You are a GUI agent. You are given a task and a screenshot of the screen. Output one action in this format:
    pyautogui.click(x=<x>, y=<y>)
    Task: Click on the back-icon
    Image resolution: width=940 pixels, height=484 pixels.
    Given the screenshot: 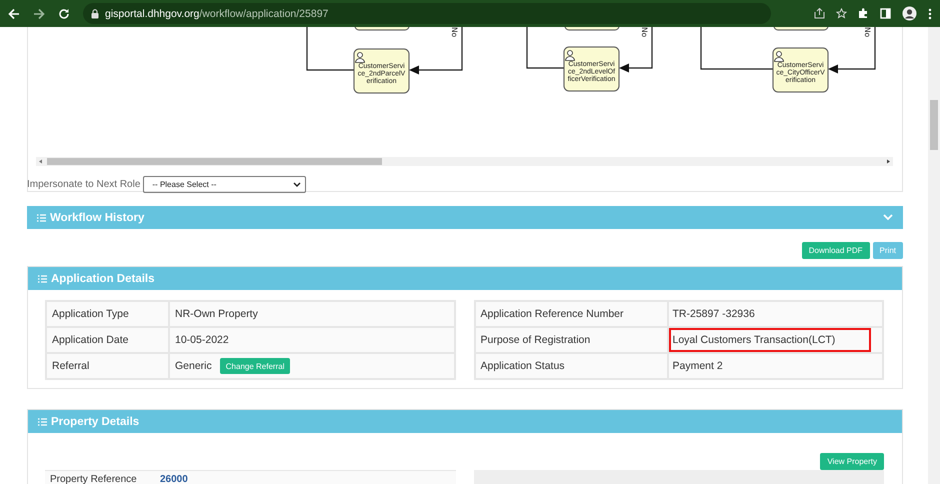 What is the action you would take?
    pyautogui.click(x=14, y=14)
    